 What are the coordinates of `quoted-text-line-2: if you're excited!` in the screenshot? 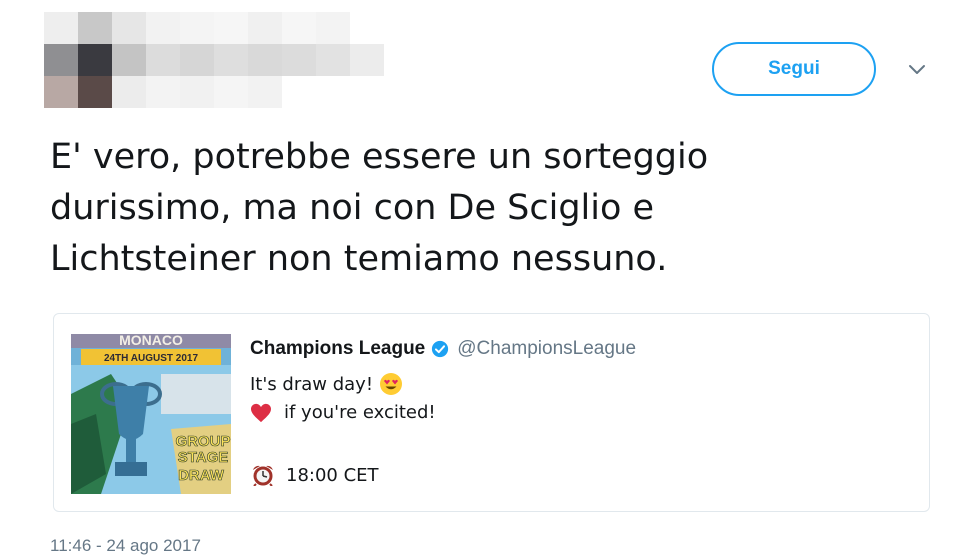 It's located at (360, 412).